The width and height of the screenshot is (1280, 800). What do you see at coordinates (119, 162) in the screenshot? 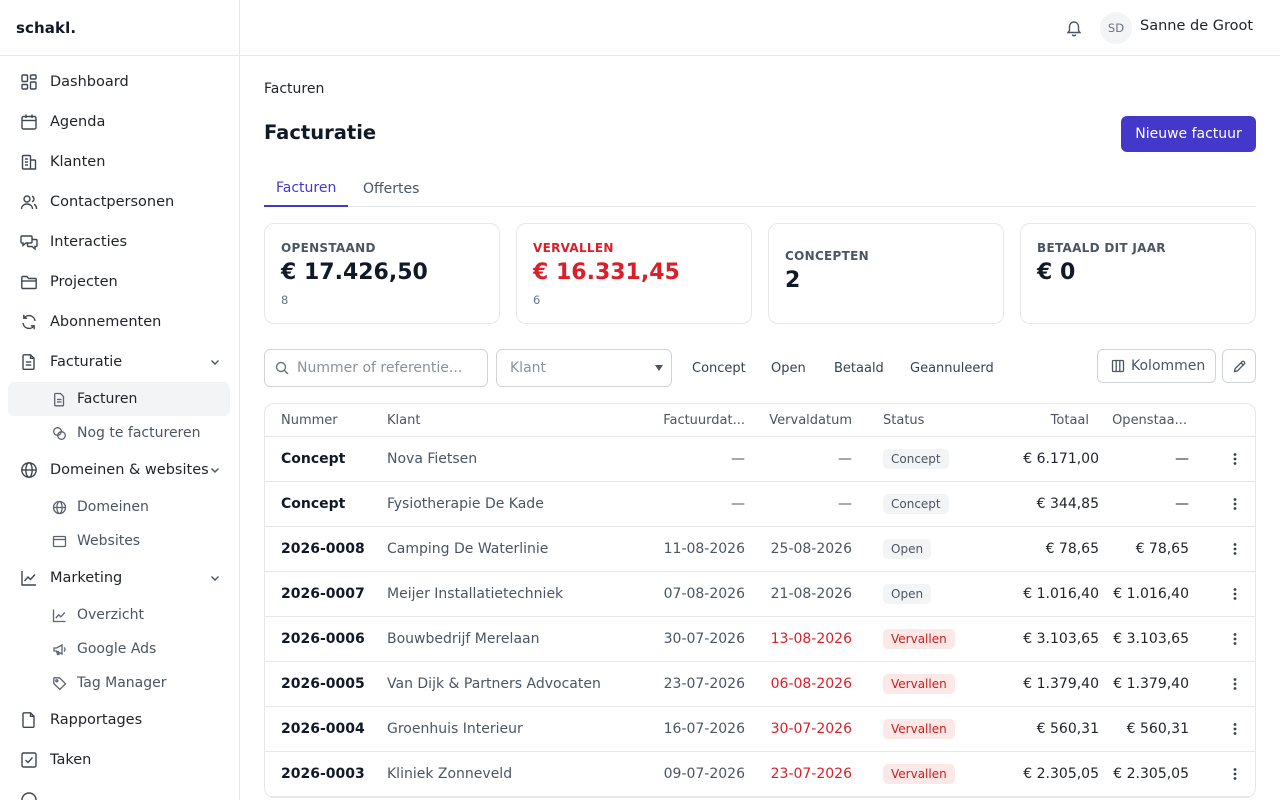
I see `sidebar-item-klanten: Klanten` at bounding box center [119, 162].